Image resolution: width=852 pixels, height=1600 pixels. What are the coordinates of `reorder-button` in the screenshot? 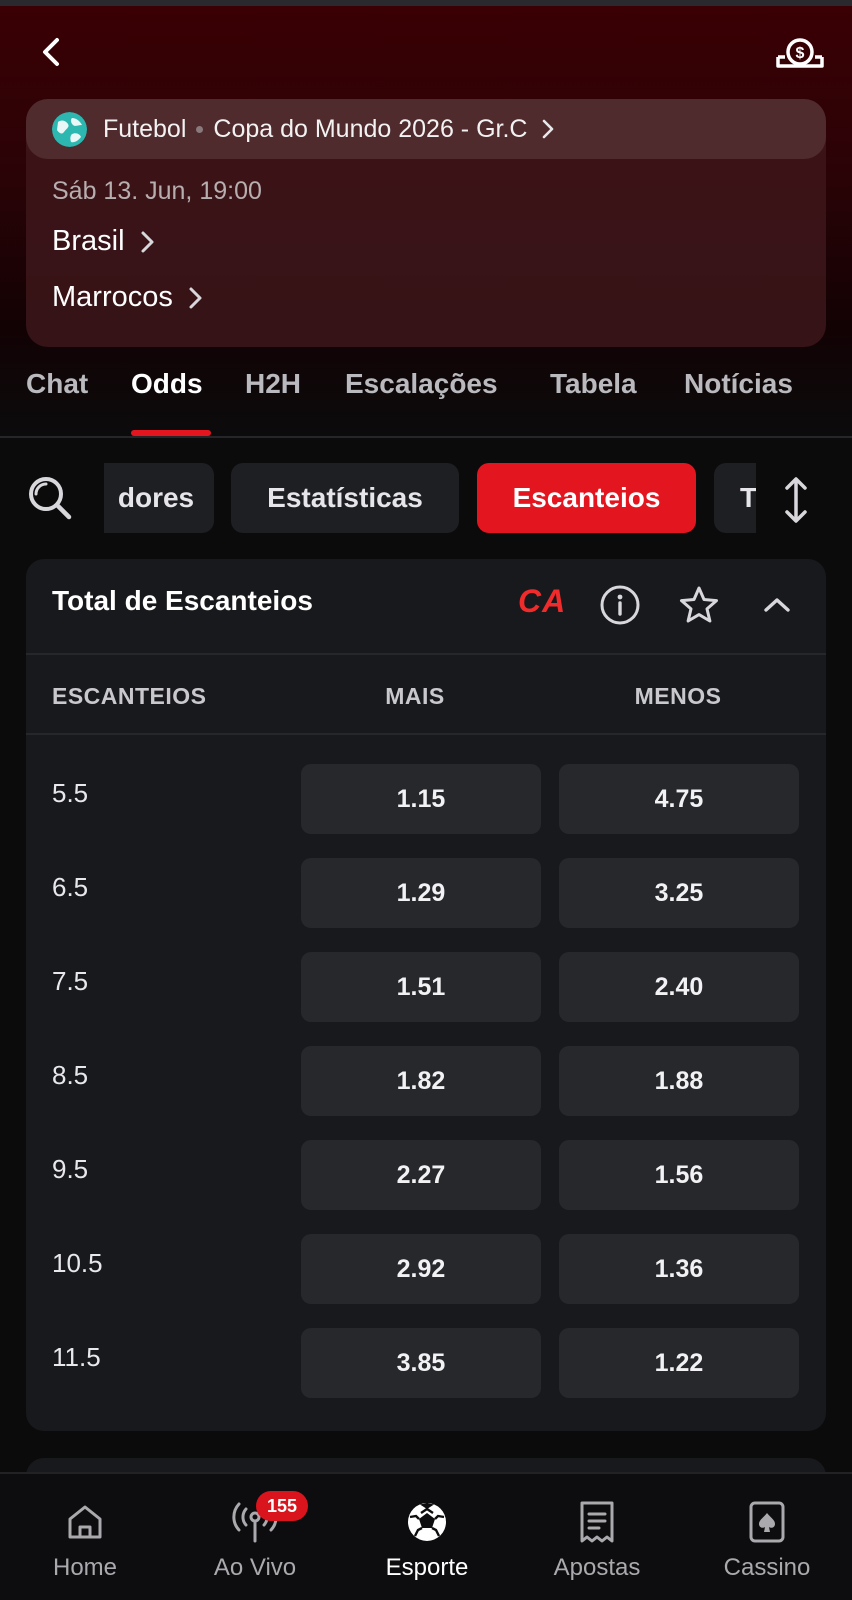 It's located at (796, 500).